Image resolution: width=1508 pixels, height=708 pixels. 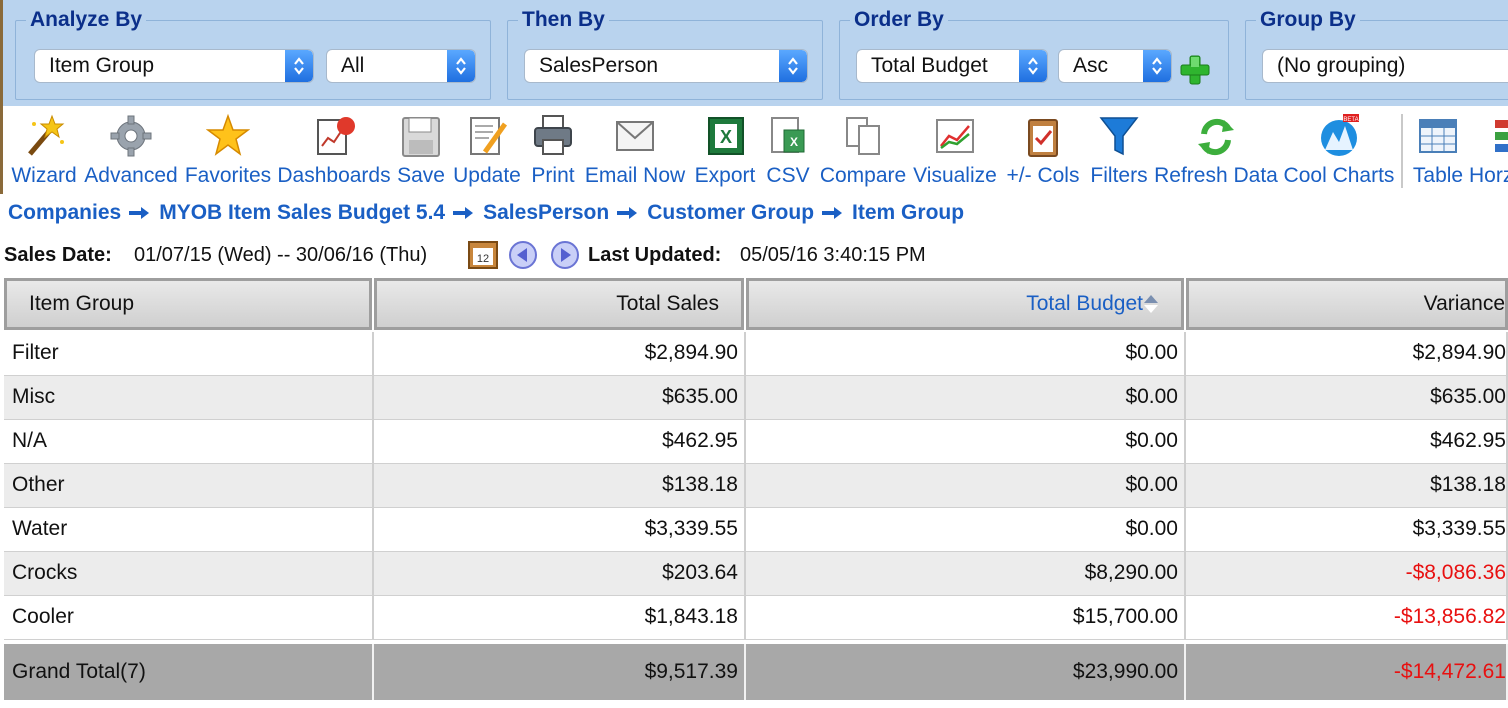 What do you see at coordinates (131, 136) in the screenshot?
I see `gear-icon` at bounding box center [131, 136].